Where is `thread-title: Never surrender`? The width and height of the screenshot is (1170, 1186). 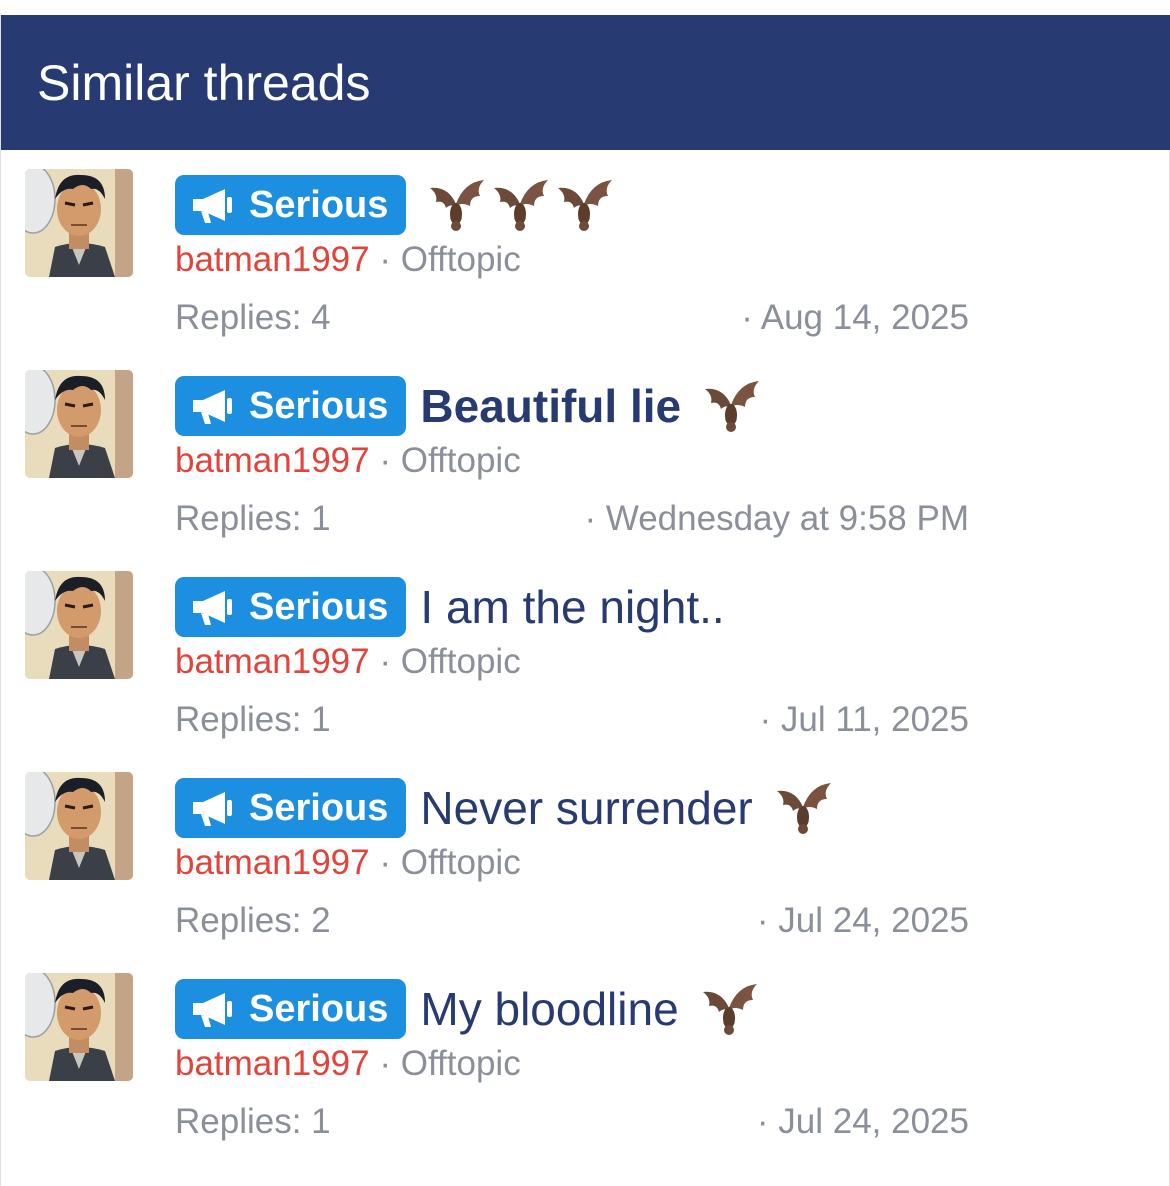 thread-title: Never surrender is located at coordinates (586, 808).